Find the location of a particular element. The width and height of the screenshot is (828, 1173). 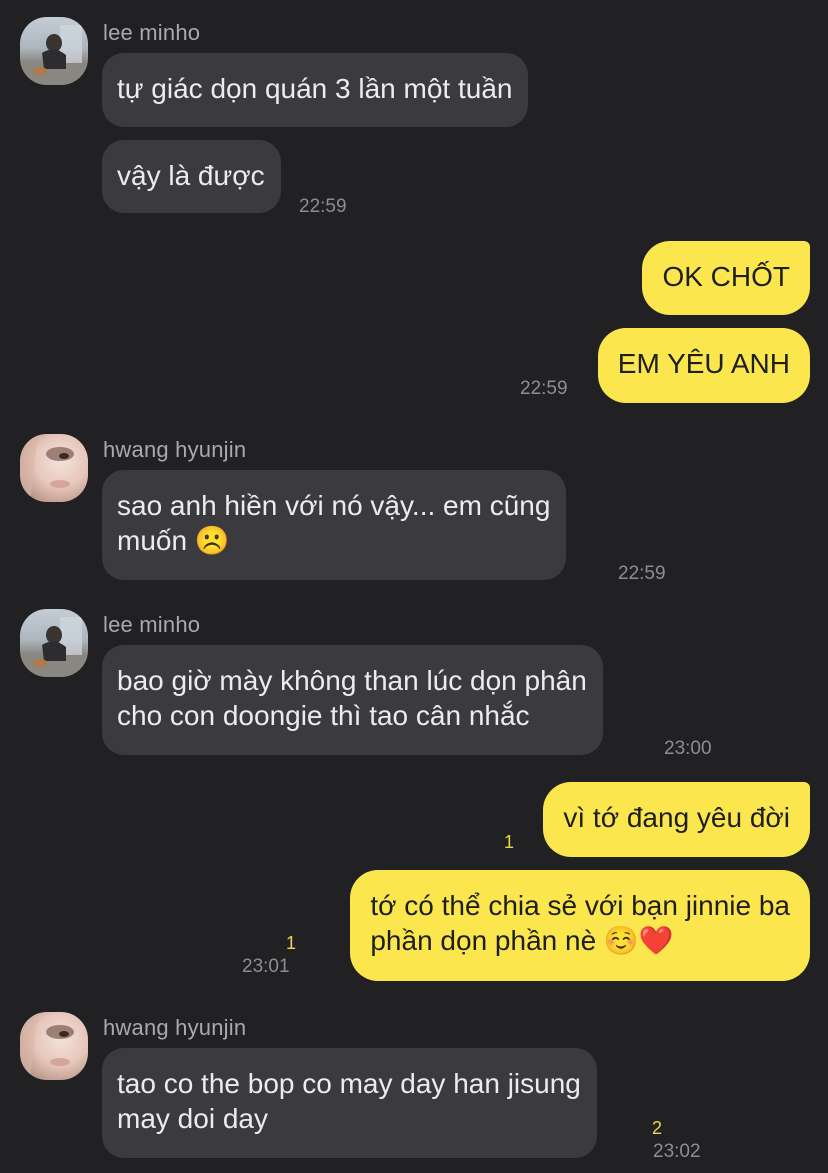

message-bubble-incoming: vậy là được is located at coordinates (191, 176).